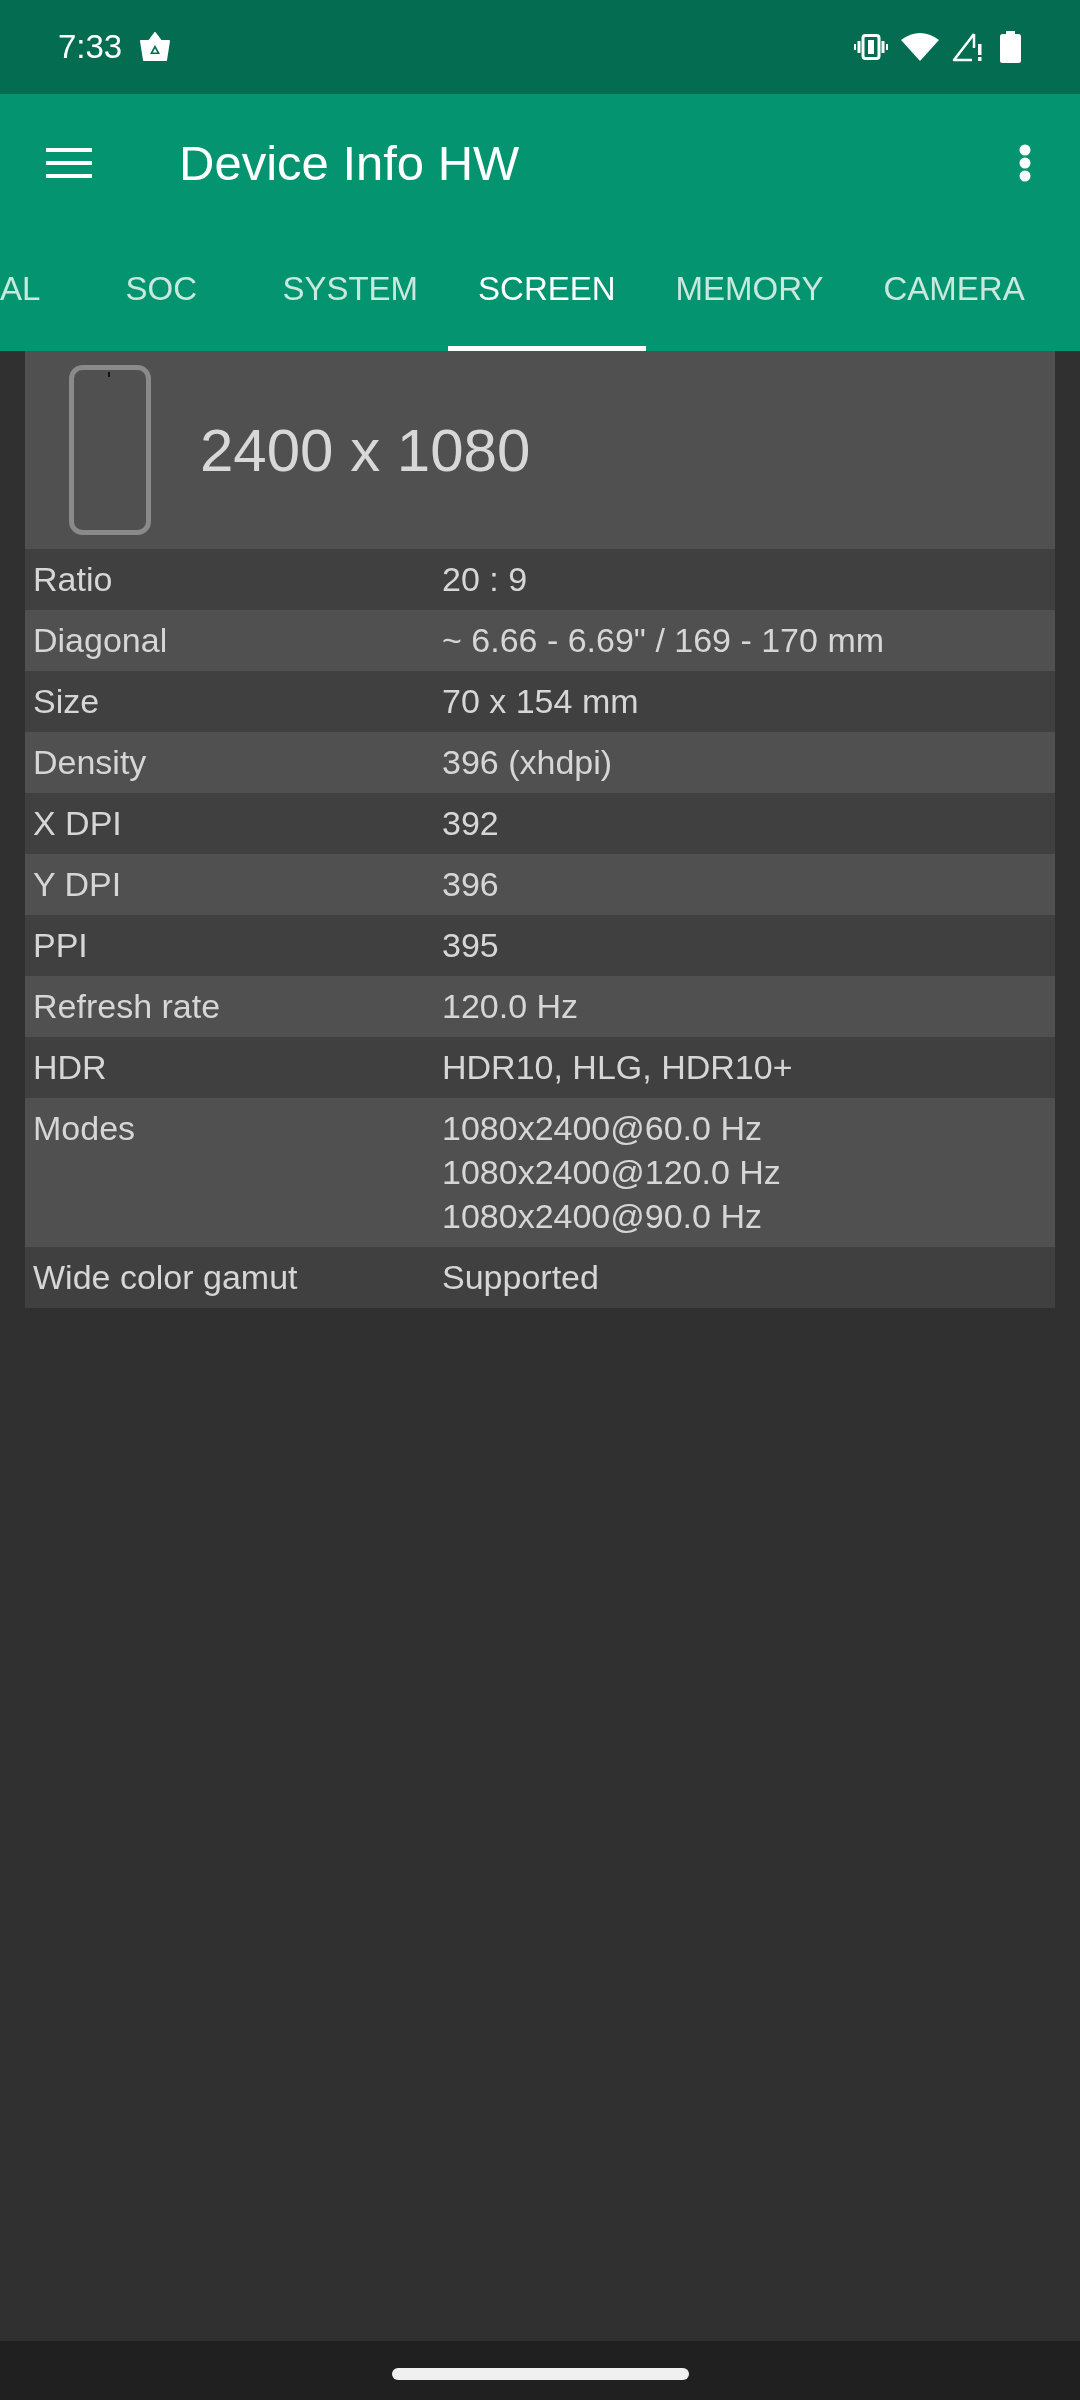 The image size is (1080, 2400). I want to click on row-label: X DPI, so click(78, 823).